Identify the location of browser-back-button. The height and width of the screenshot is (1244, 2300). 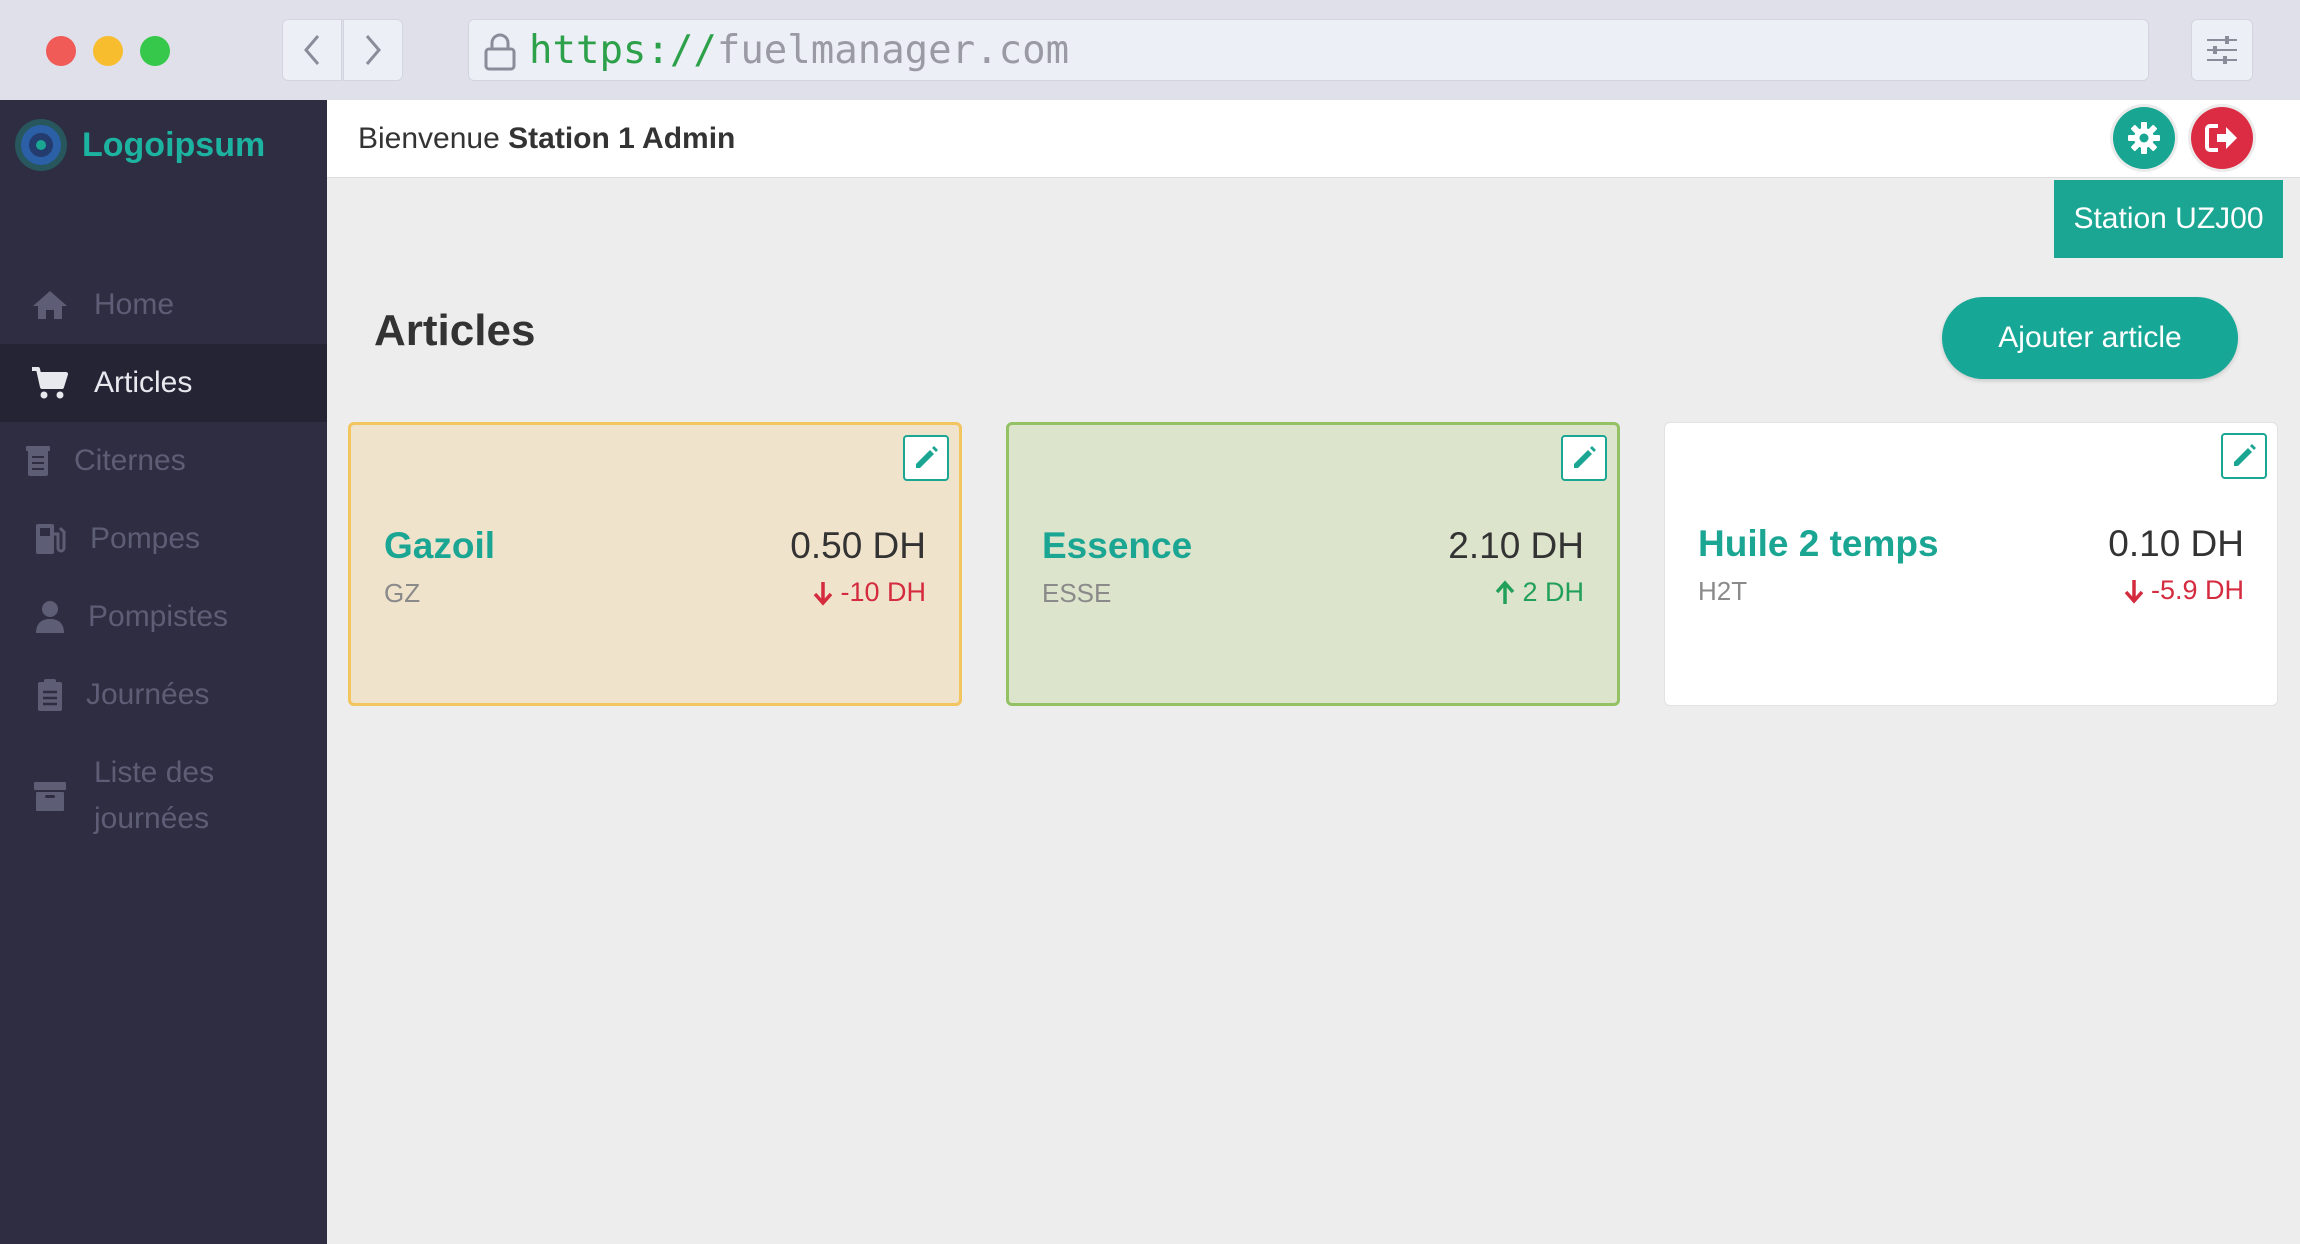
(312, 50).